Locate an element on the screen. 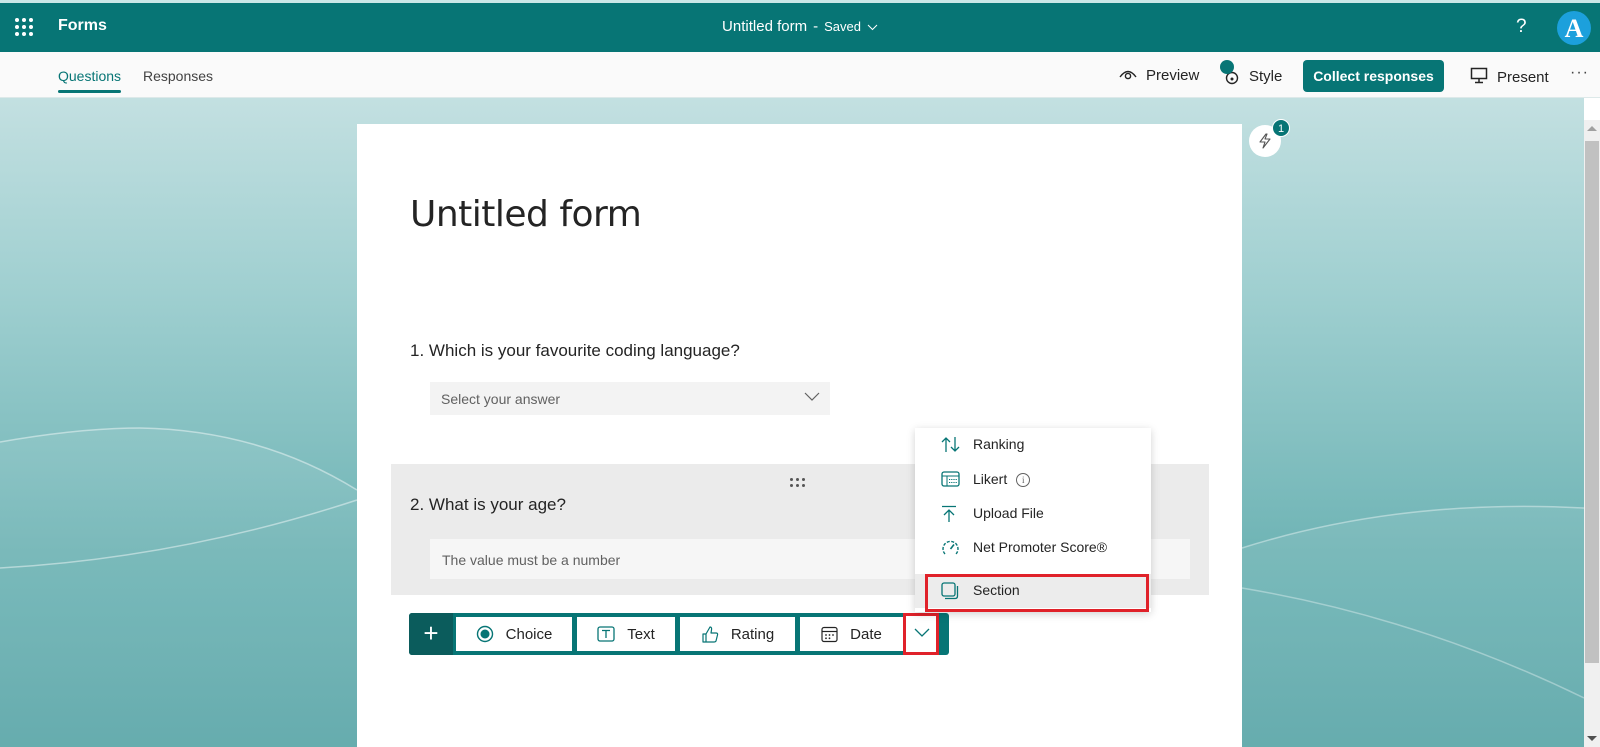  question-2-placeholder: The value must be a number is located at coordinates (531, 560).